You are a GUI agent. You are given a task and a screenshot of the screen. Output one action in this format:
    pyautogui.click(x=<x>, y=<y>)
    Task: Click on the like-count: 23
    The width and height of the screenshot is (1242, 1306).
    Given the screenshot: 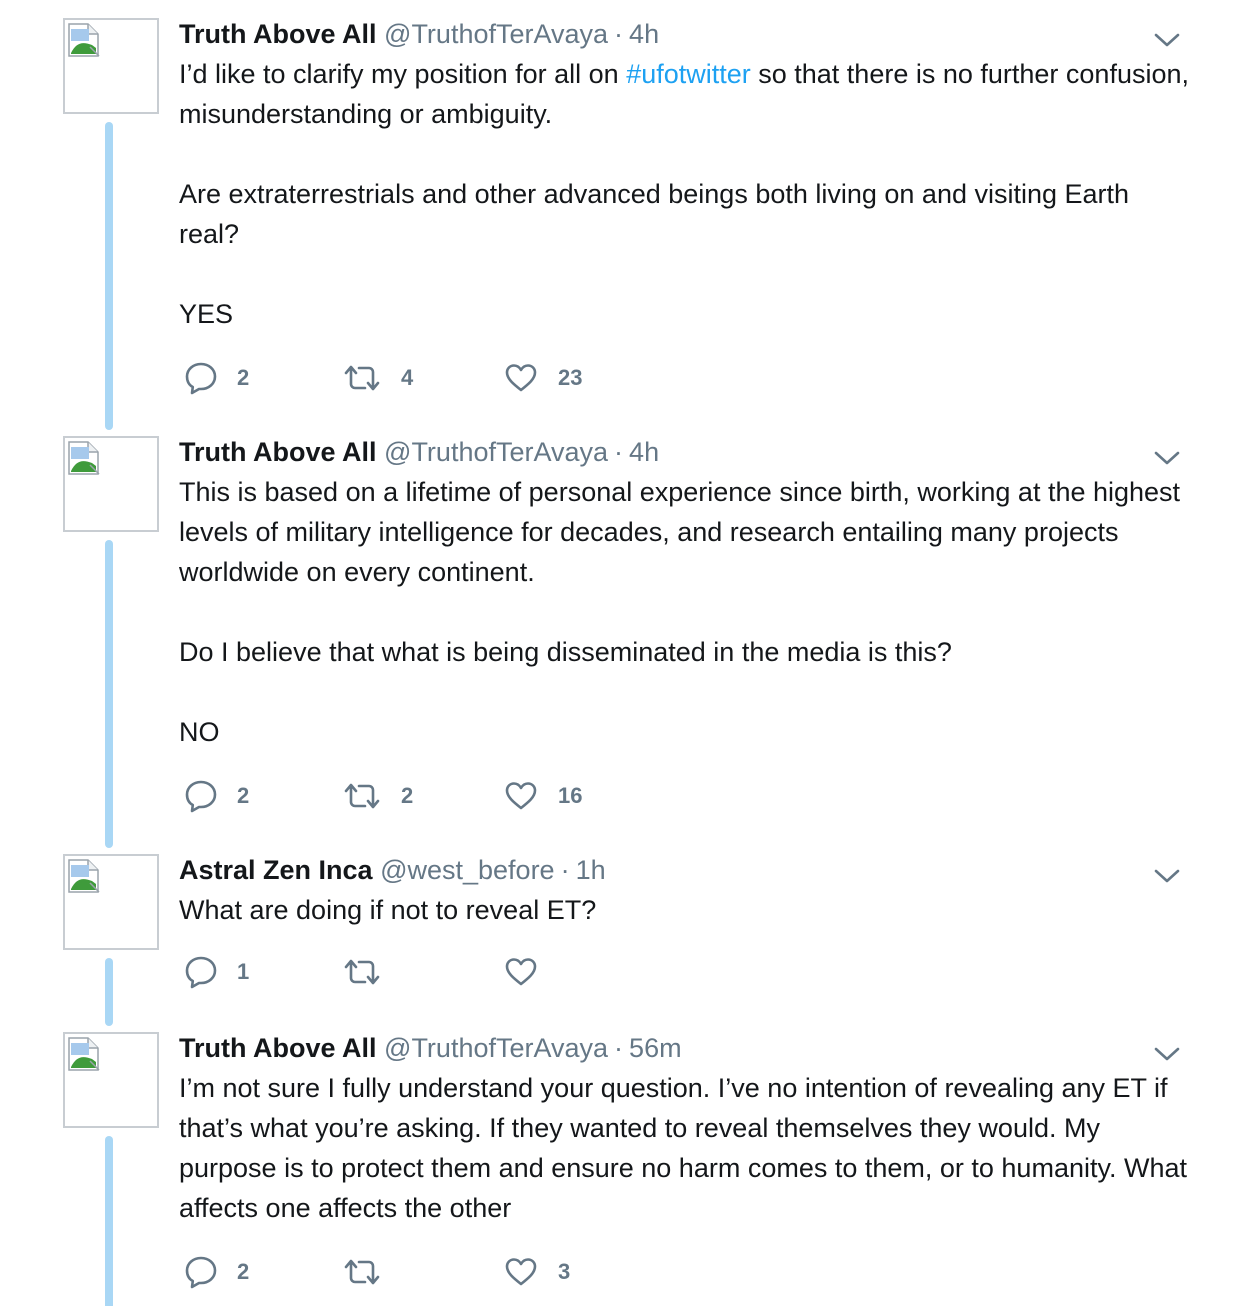 What is the action you would take?
    pyautogui.click(x=570, y=377)
    